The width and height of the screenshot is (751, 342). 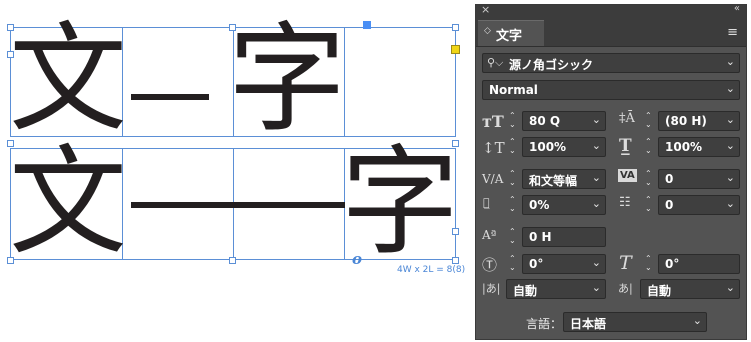 I want to click on dash-glyph, so click(x=170, y=97).